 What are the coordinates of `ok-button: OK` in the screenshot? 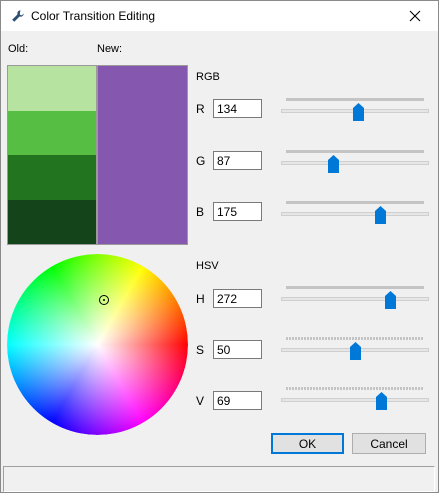 It's located at (307, 443).